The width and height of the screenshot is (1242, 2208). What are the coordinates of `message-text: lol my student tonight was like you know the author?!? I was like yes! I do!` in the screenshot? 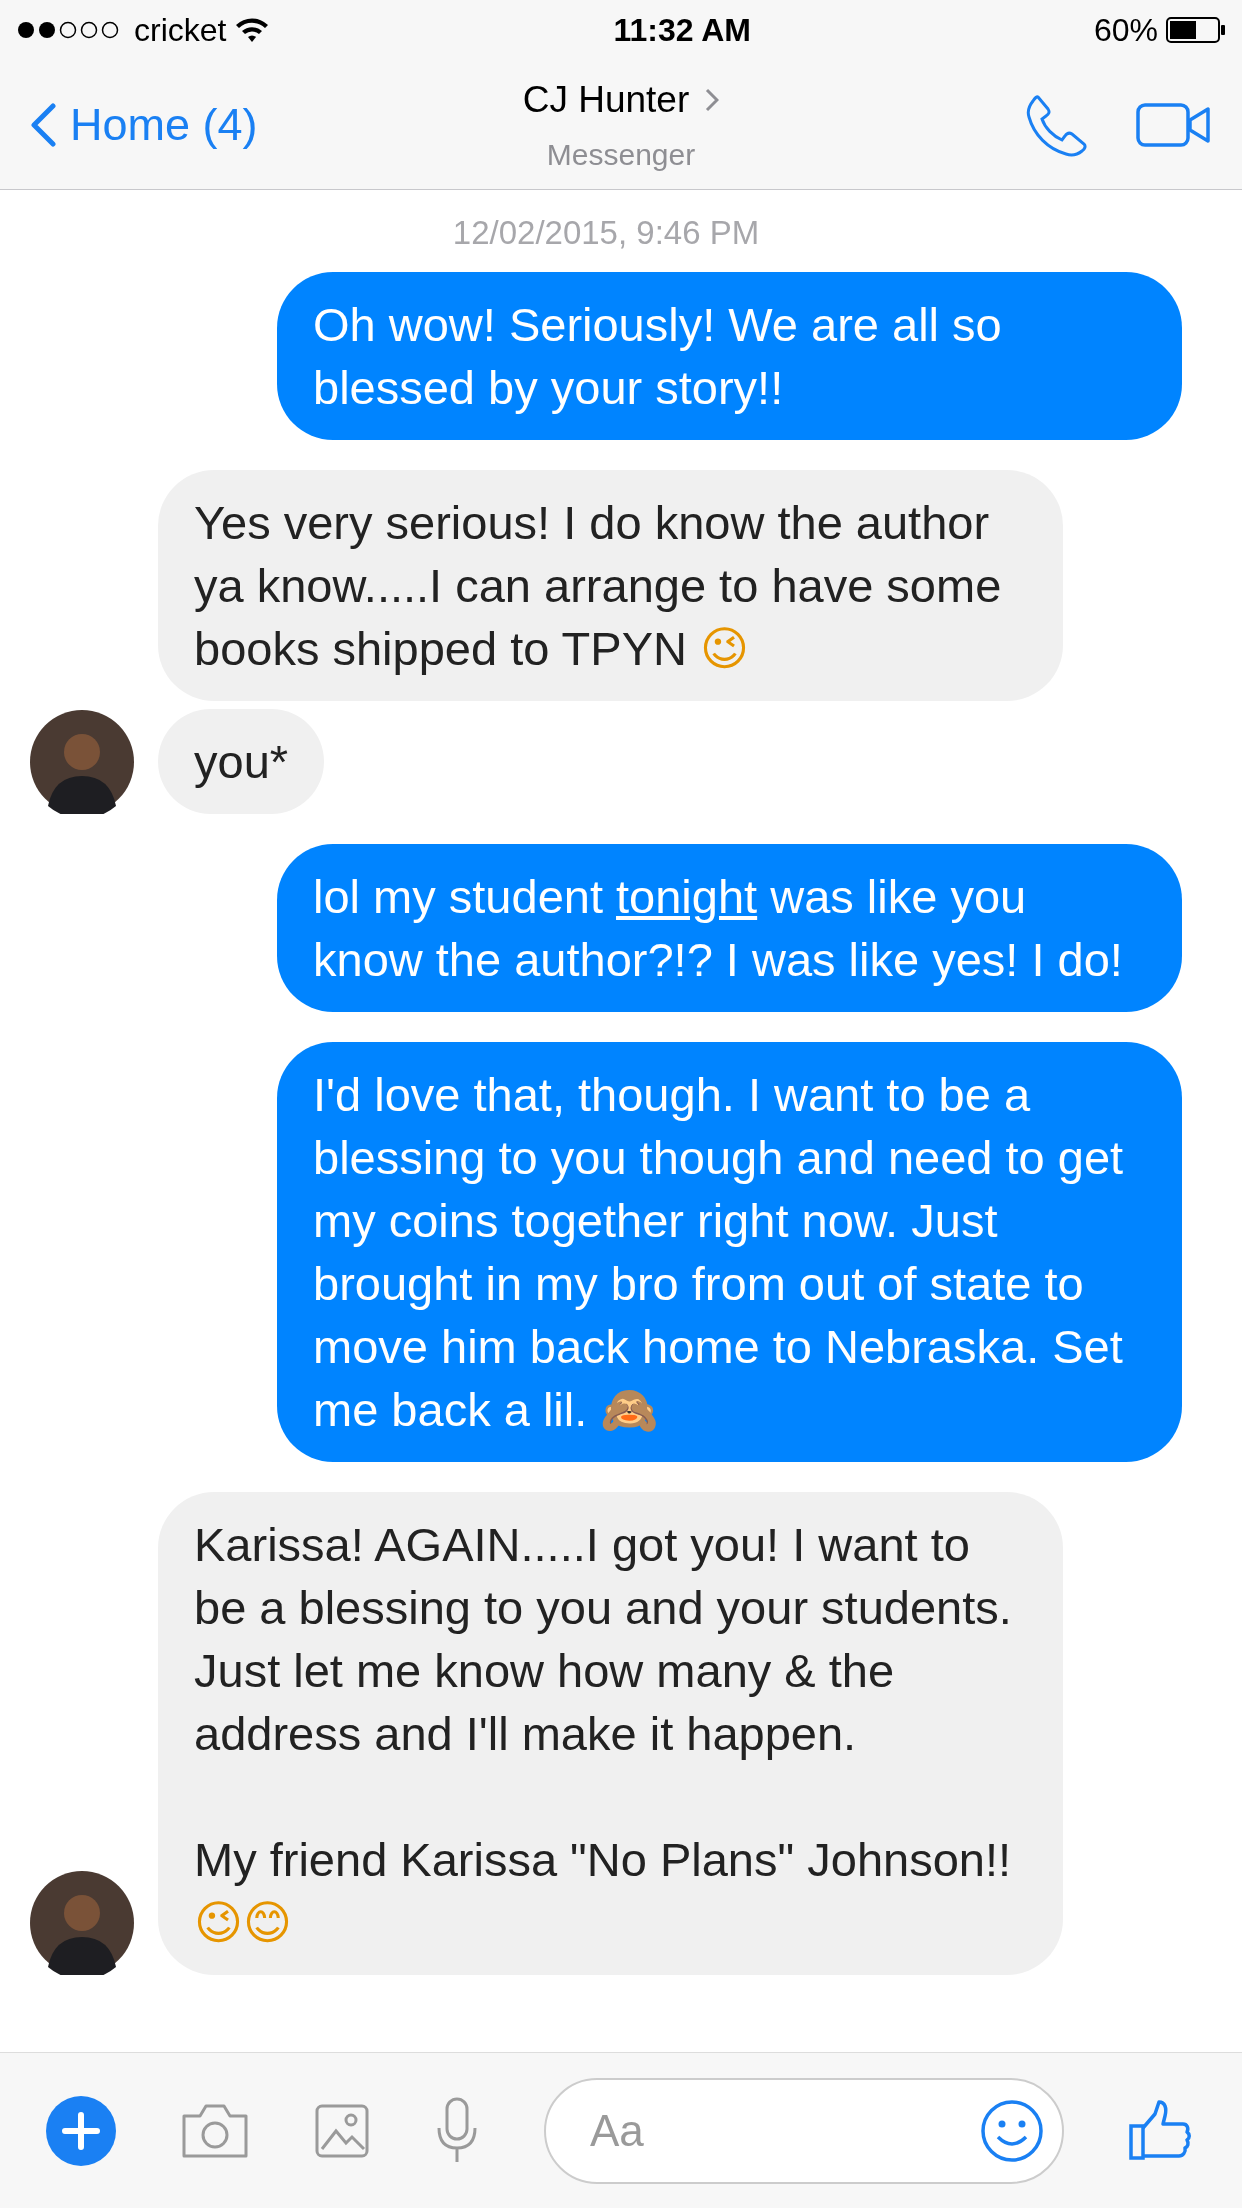 It's located at (718, 927).